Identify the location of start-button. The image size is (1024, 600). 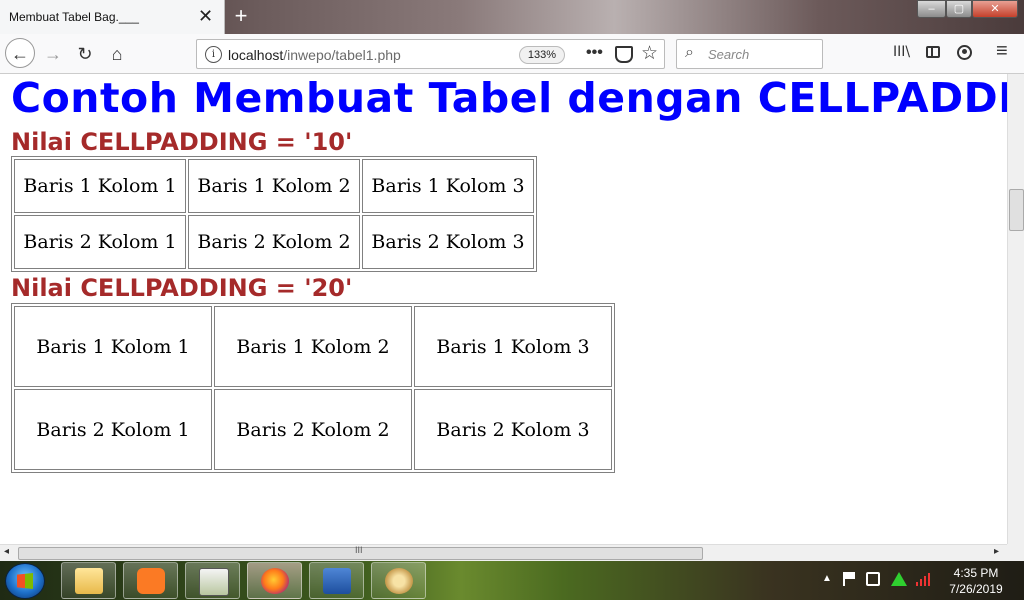
(25, 581).